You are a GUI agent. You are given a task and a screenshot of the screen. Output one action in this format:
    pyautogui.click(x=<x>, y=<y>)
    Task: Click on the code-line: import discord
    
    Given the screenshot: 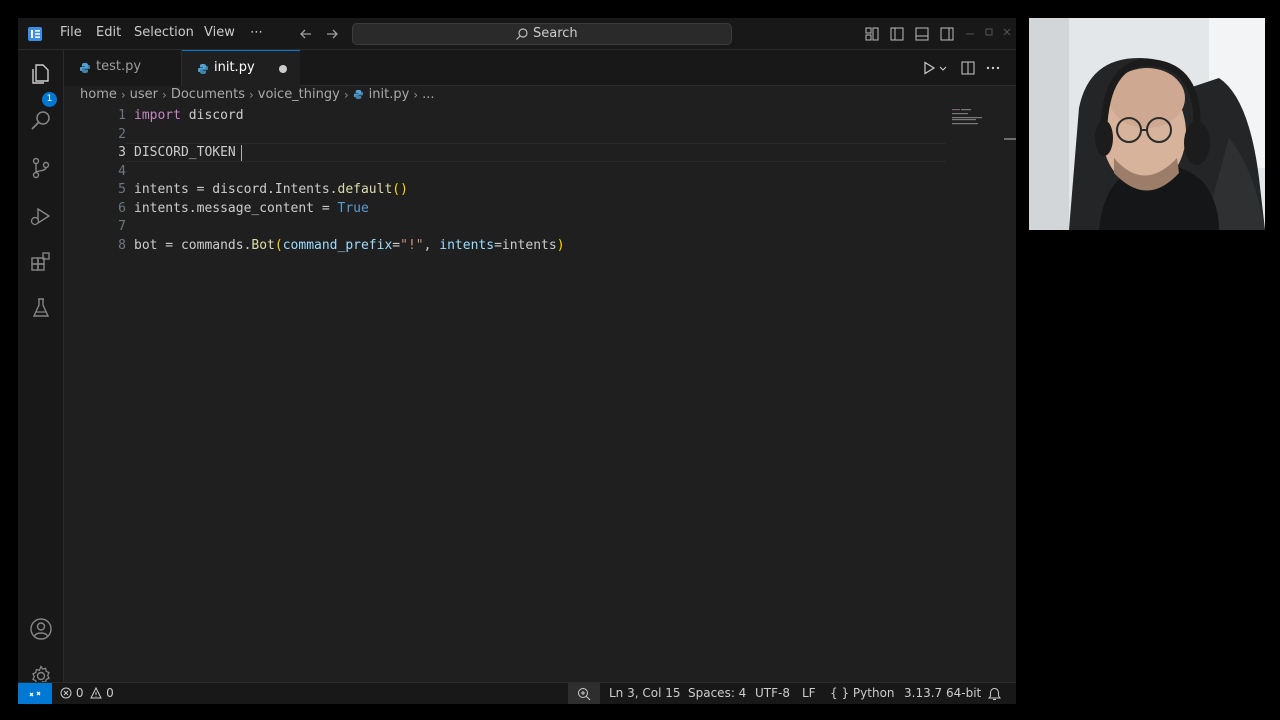 What is the action you would take?
    pyautogui.click(x=189, y=116)
    